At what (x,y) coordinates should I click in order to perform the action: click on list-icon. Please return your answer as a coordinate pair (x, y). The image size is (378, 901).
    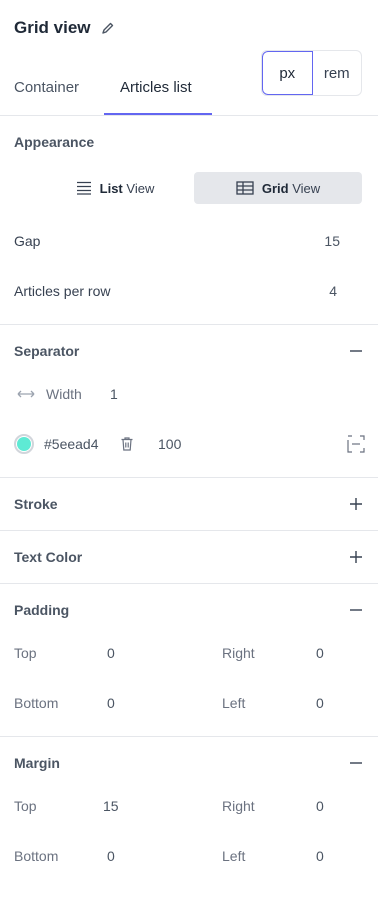
    Looking at the image, I should click on (83, 188).